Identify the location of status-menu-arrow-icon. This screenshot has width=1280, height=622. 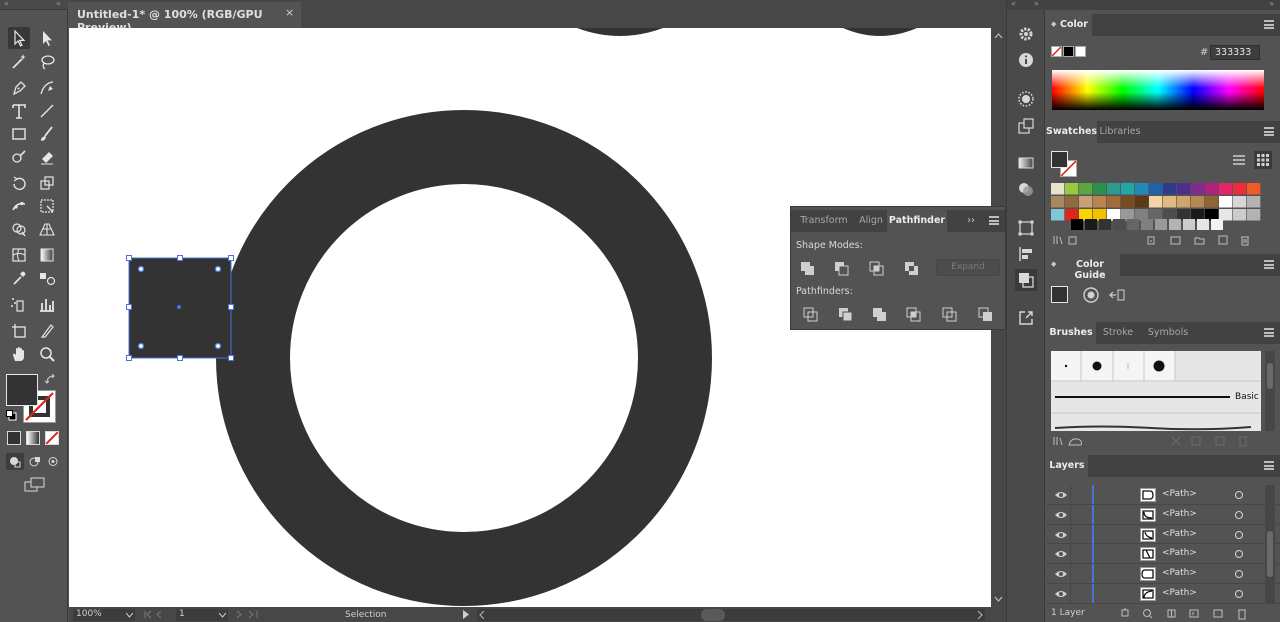
(466, 614).